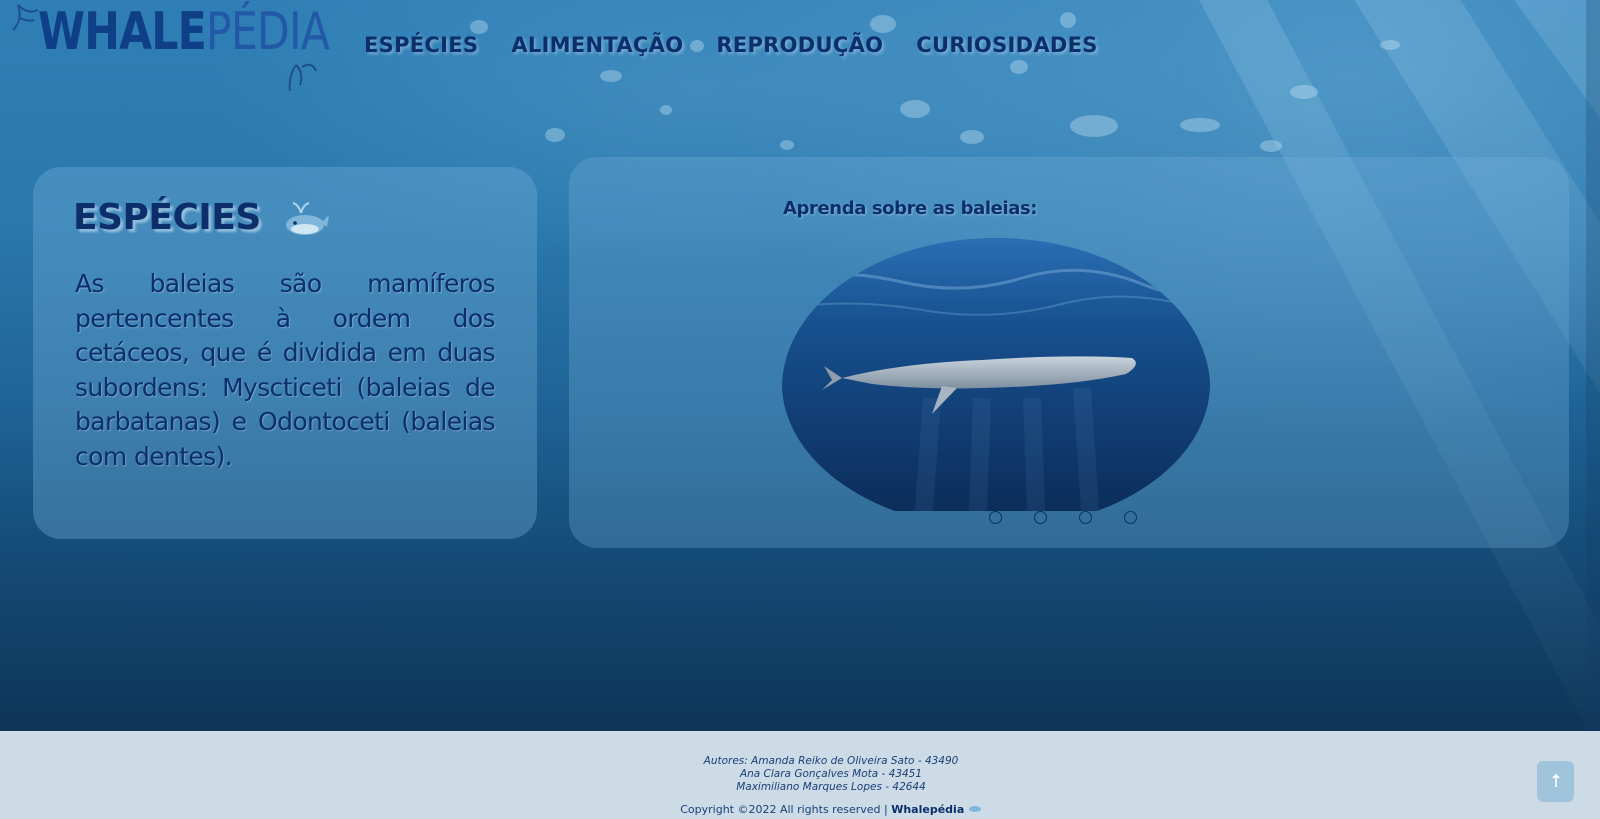  I want to click on site-logo: WHALEPÉDIA, so click(184, 32).